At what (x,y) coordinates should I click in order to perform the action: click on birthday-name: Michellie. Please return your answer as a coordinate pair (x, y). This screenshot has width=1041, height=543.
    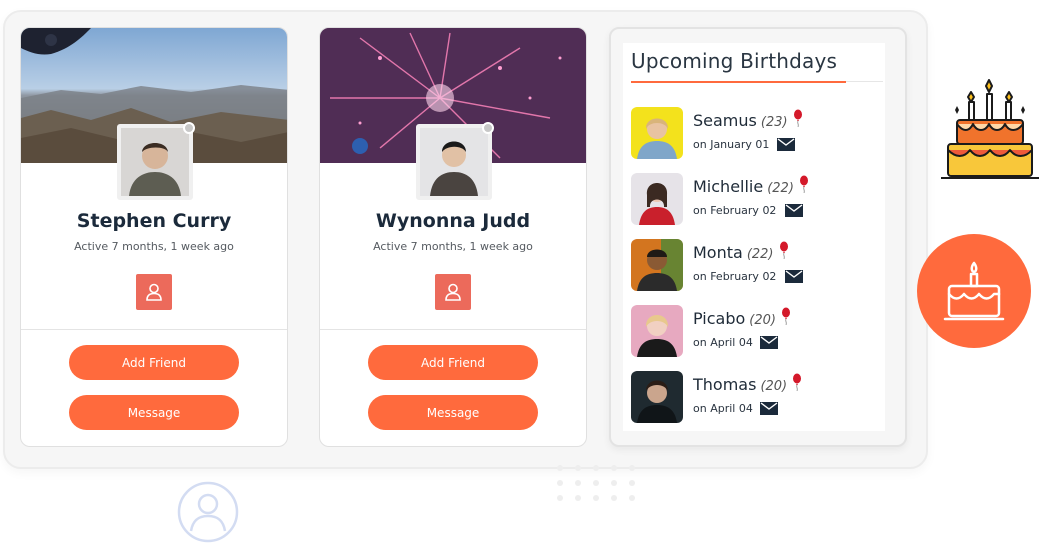
    Looking at the image, I should click on (728, 186).